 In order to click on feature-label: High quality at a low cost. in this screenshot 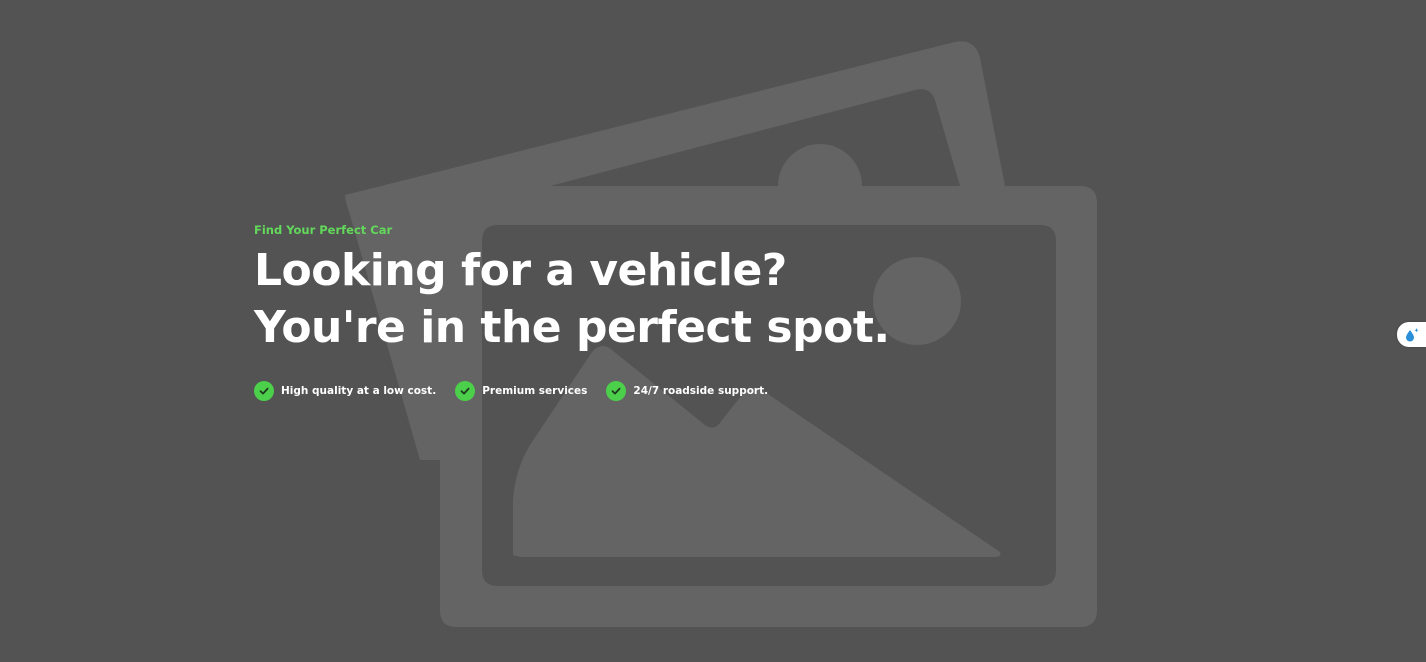, I will do `click(359, 391)`.